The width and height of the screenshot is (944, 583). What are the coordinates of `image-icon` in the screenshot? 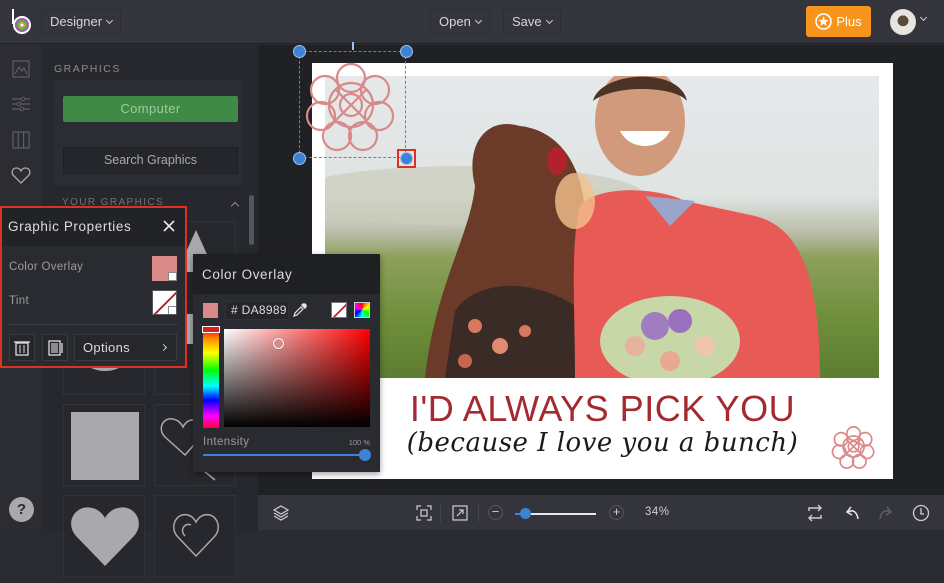 It's located at (21, 69).